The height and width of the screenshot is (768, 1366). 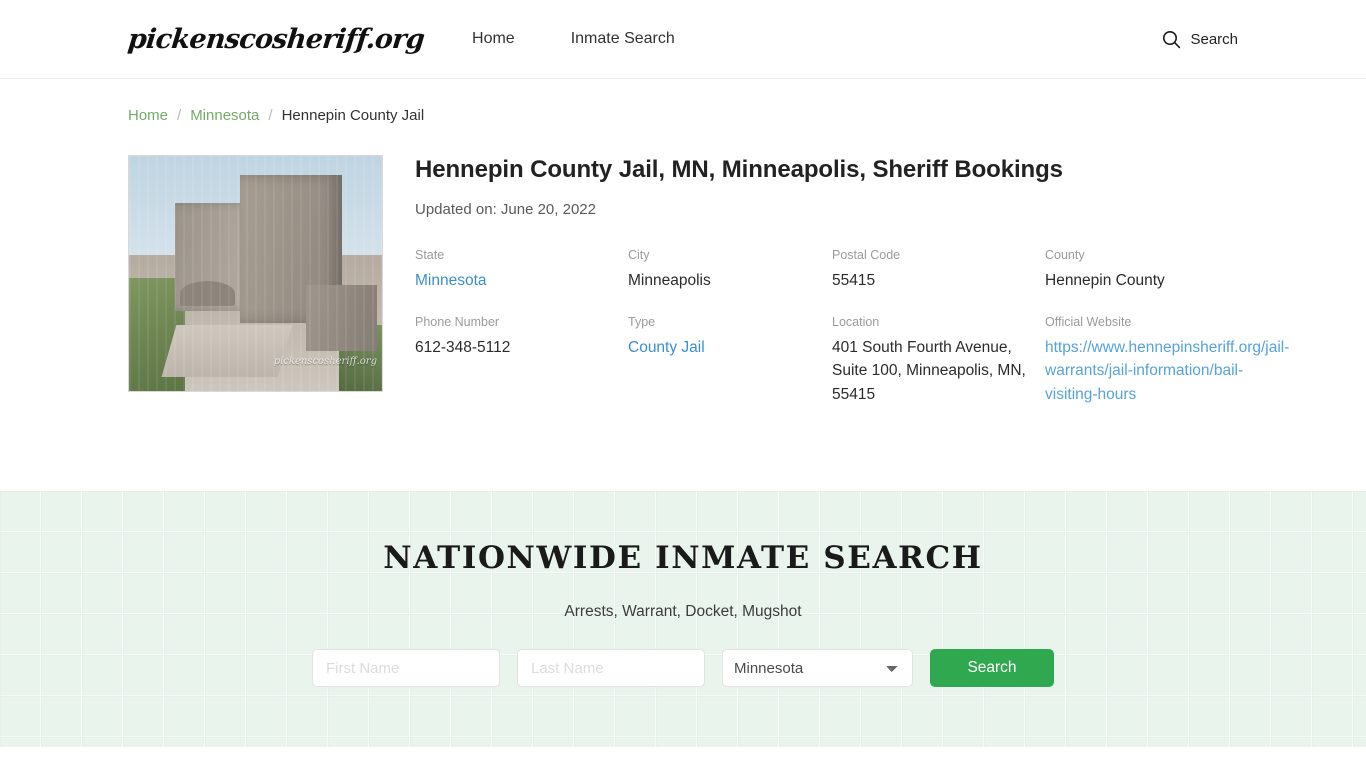 I want to click on field-label: City, so click(x=639, y=255).